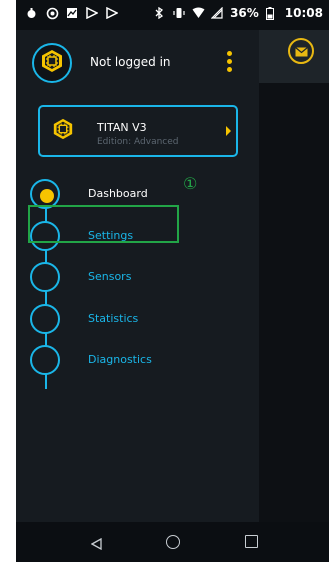 The image size is (329, 562). I want to click on wifi-icon, so click(198, 13).